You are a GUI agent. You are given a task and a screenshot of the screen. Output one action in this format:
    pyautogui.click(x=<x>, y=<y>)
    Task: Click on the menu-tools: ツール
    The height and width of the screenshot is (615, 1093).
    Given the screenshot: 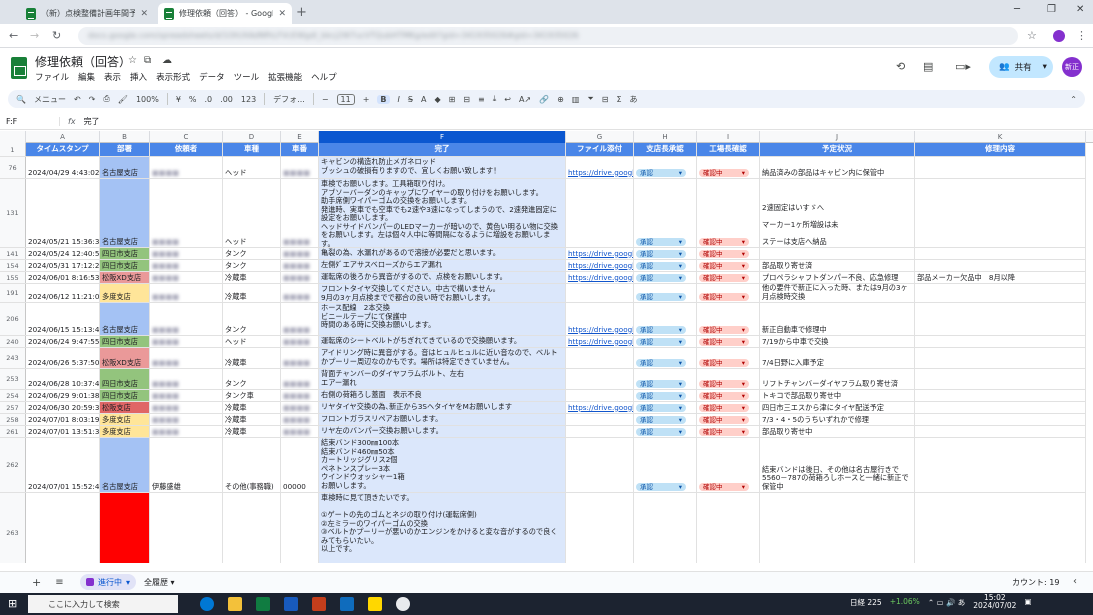 What is the action you would take?
    pyautogui.click(x=247, y=77)
    